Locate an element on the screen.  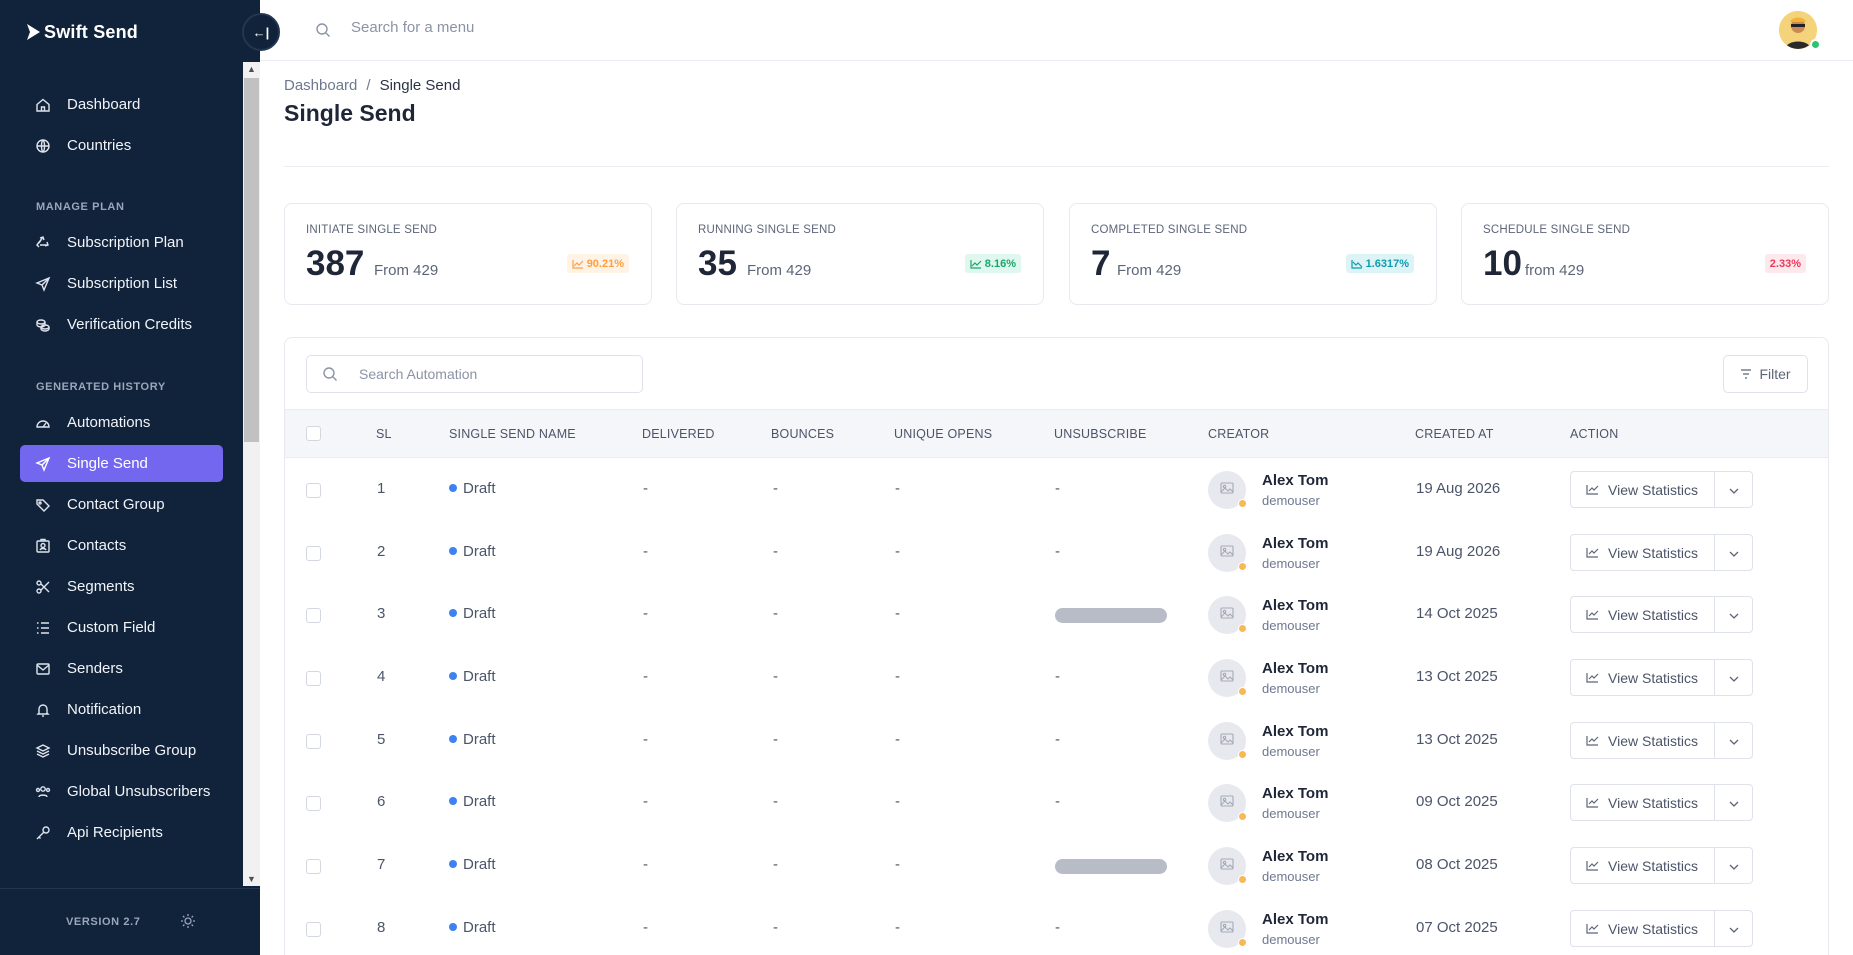
sun-icon is located at coordinates (189, 922).